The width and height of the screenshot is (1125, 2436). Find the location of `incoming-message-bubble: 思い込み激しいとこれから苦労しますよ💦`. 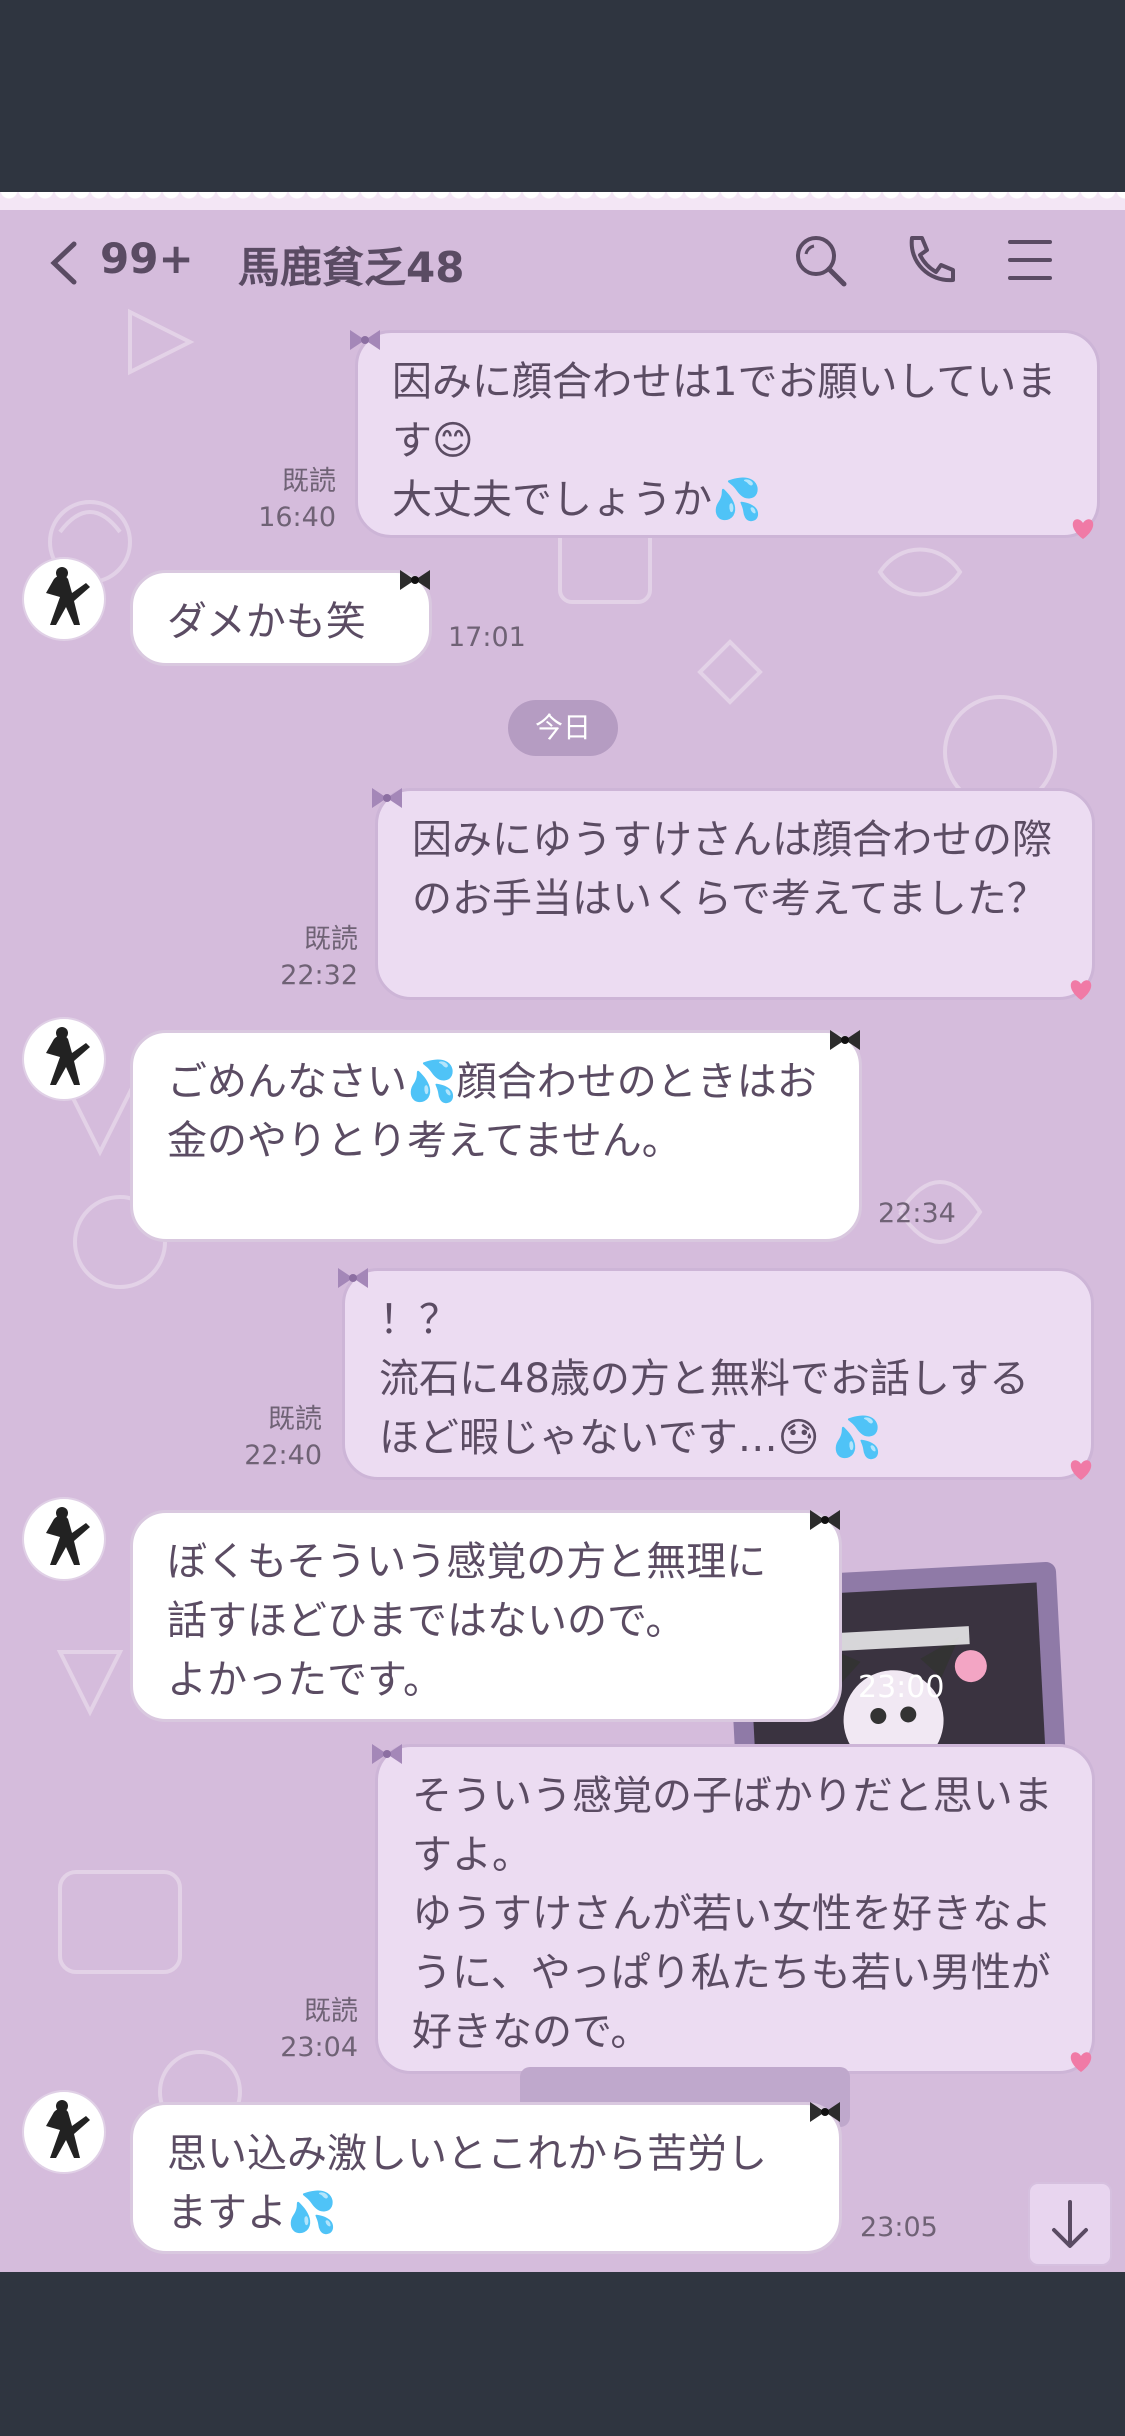

incoming-message-bubble: 思い込み激しいとこれから苦労しますよ💦 is located at coordinates (486, 2178).